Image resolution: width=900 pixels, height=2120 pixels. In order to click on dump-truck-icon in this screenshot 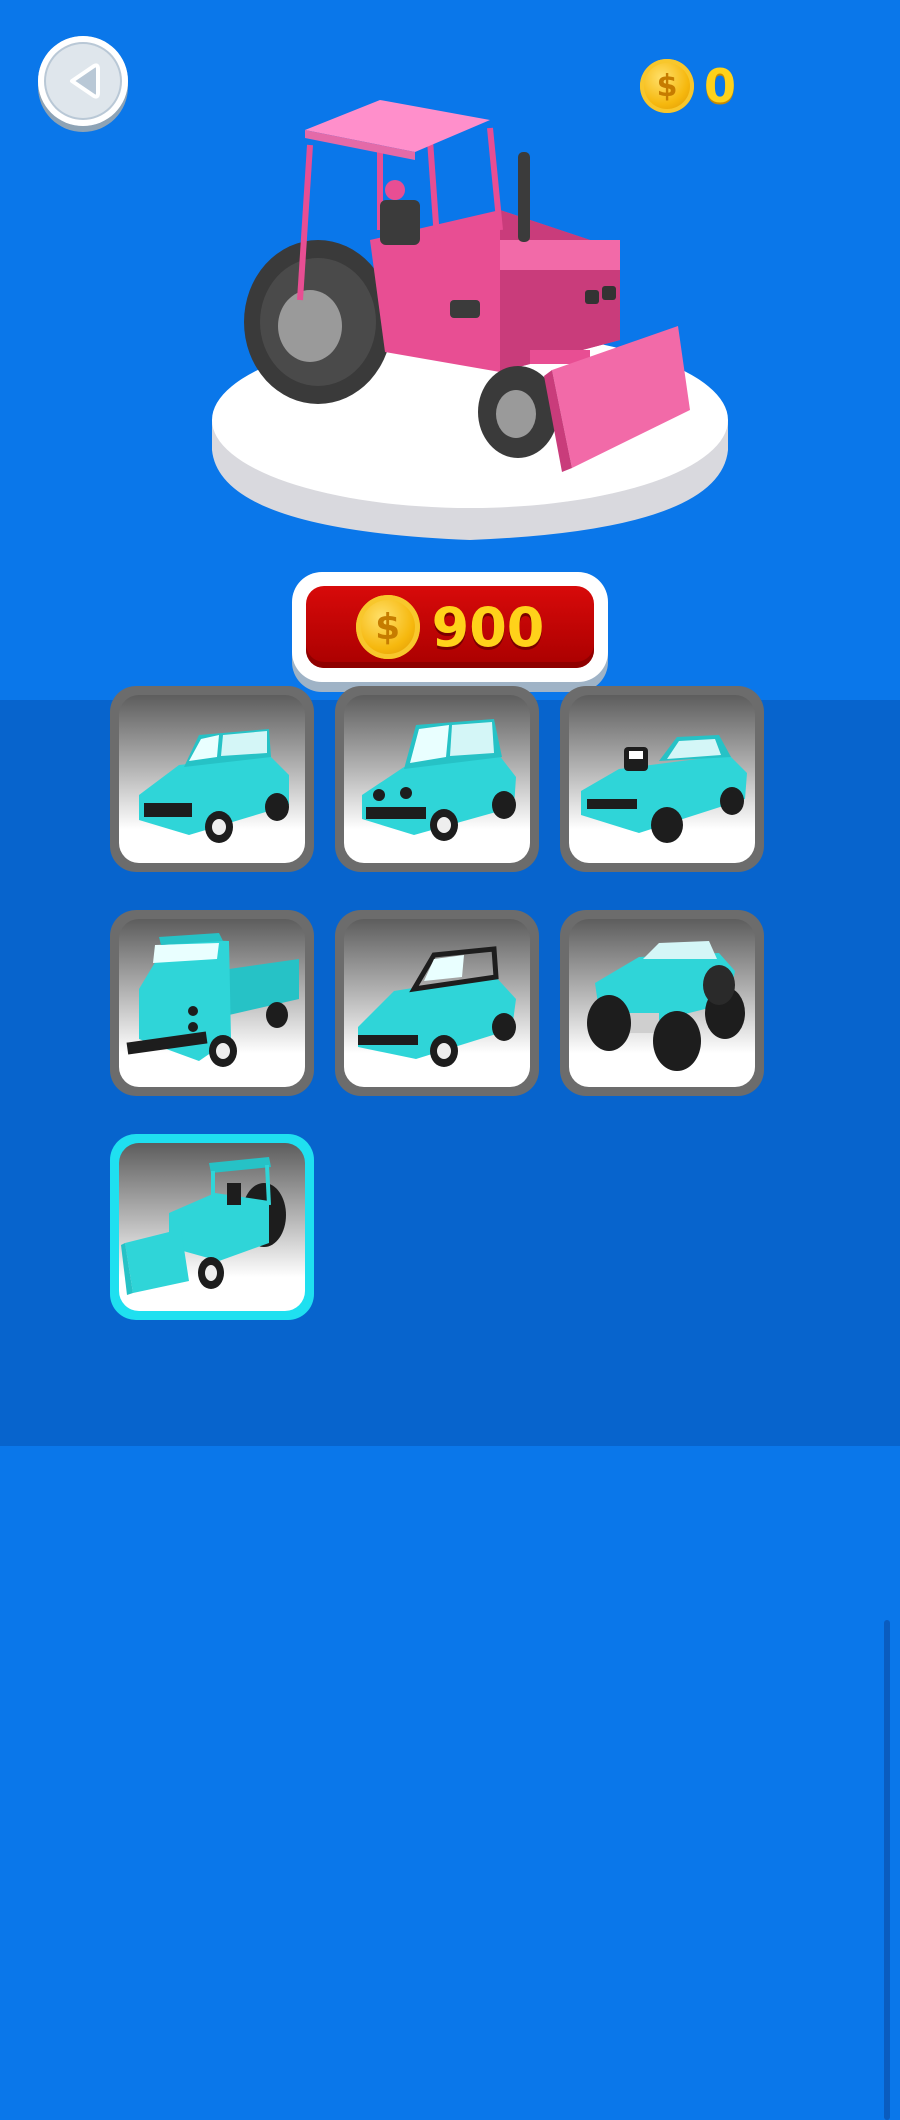, I will do `click(212, 1000)`.